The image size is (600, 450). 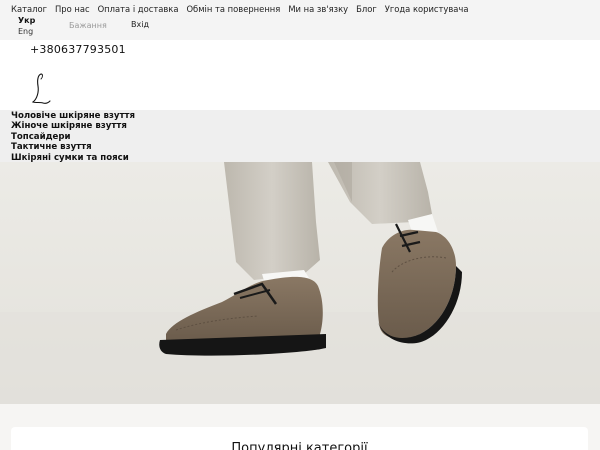 What do you see at coordinates (299, 438) in the screenshot?
I see `popular-categories-card: Популярні категорії` at bounding box center [299, 438].